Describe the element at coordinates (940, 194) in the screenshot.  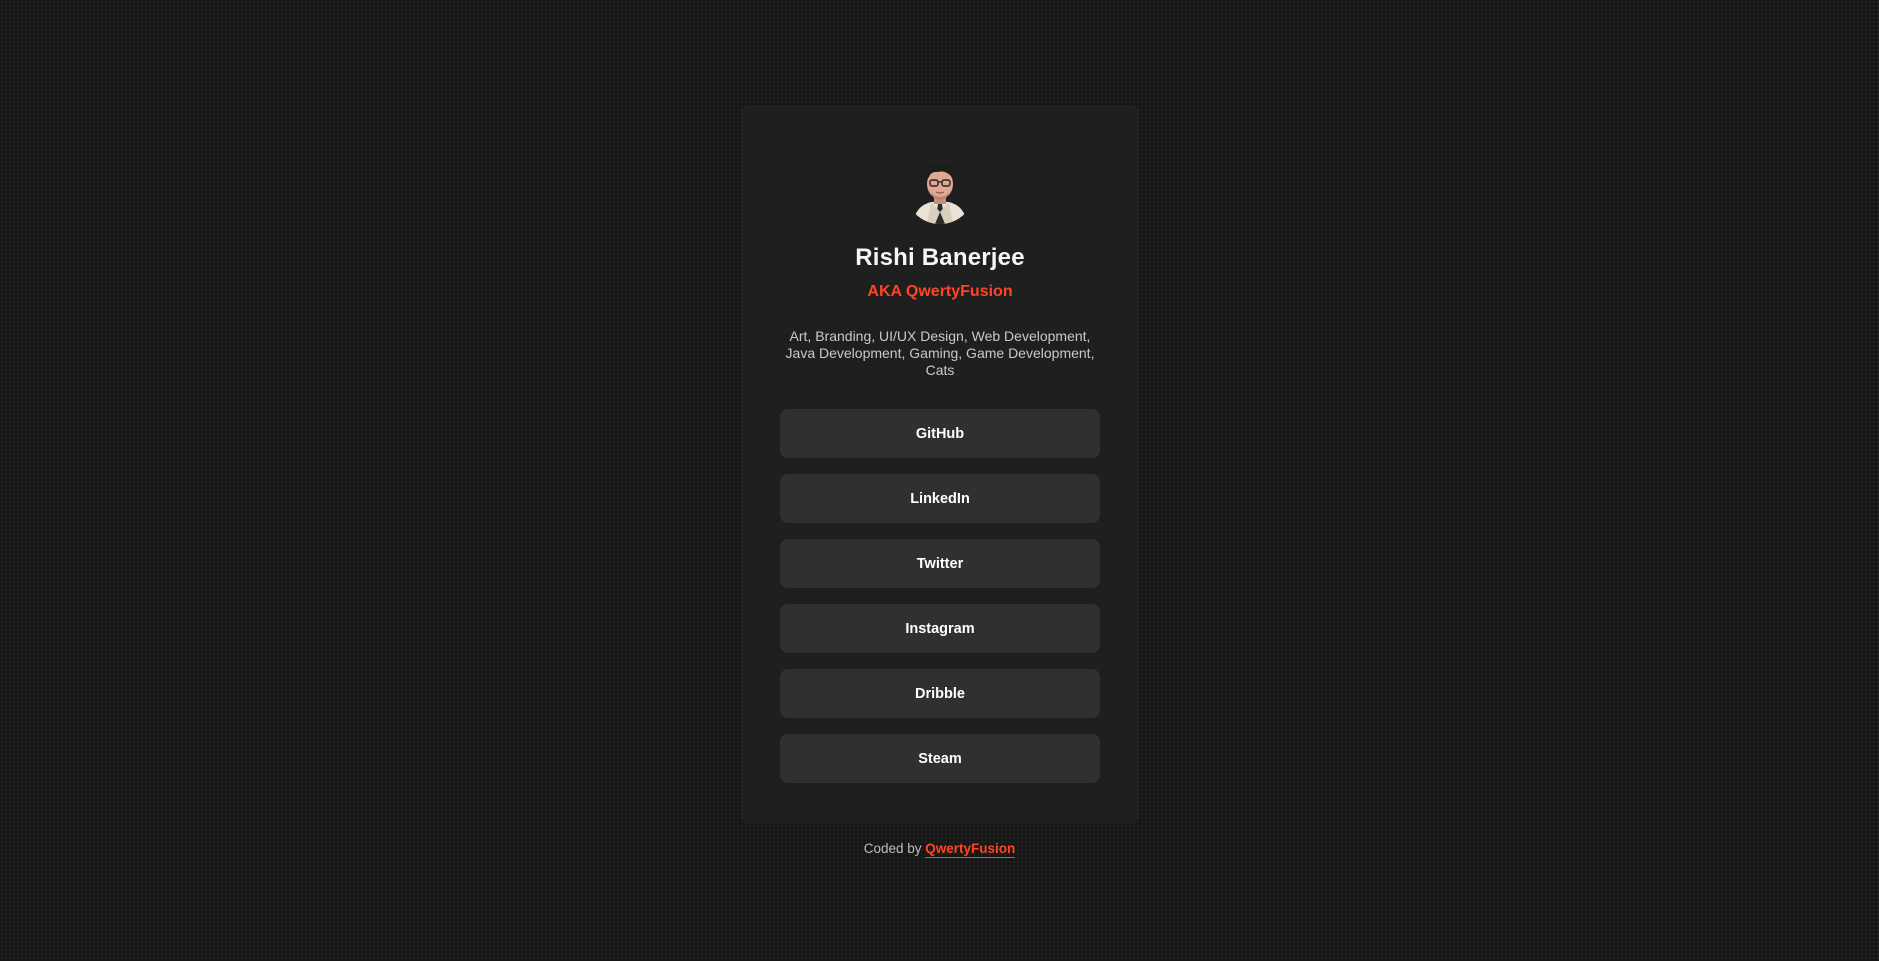
I see `cartoon-avatar-icon` at that location.